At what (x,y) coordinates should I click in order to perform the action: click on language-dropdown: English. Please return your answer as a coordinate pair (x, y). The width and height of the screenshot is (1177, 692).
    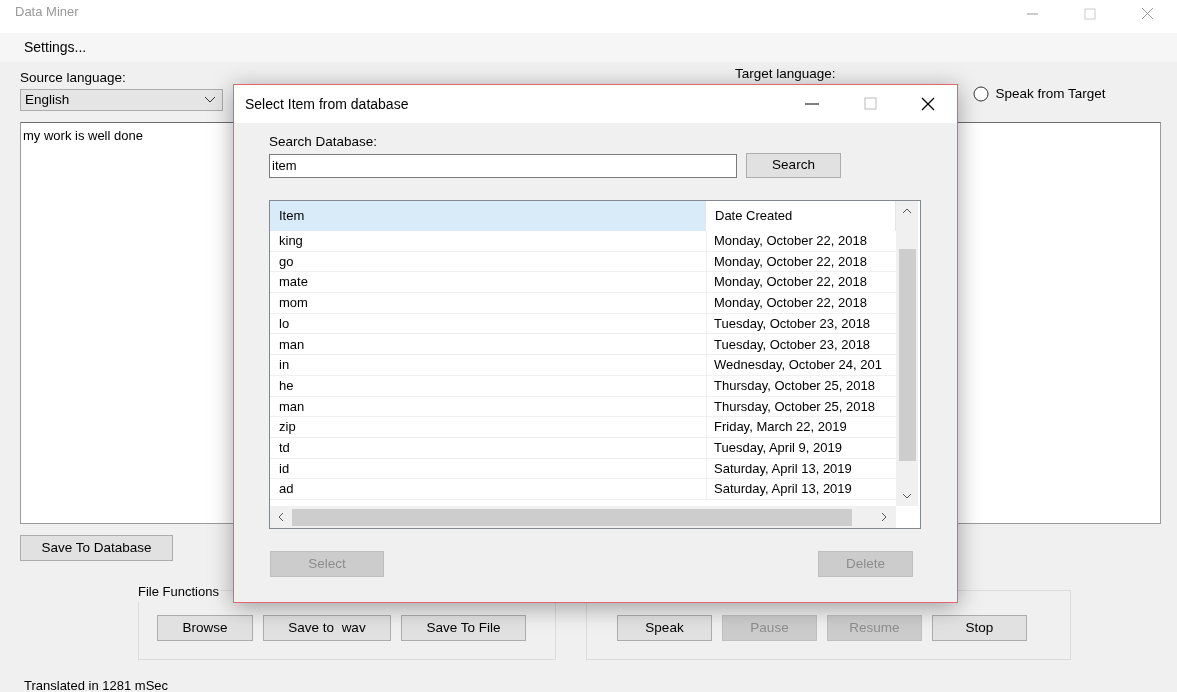
    Looking at the image, I should click on (121, 100).